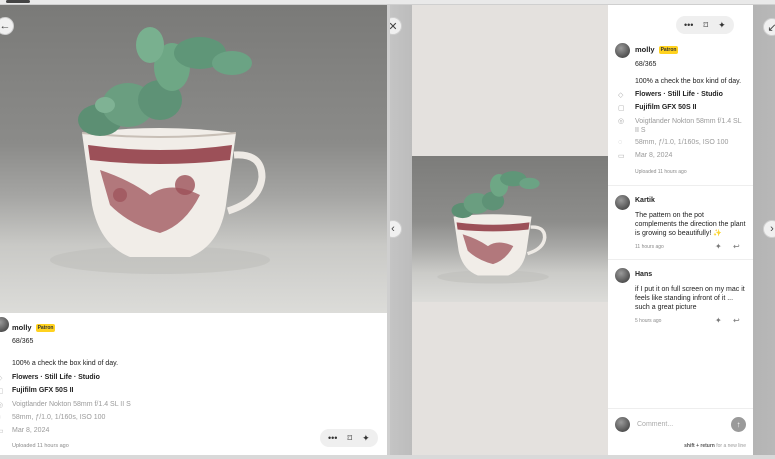 This screenshot has height=459, width=775. Describe the element at coordinates (769, 229) in the screenshot. I see `next-button: ›` at that location.